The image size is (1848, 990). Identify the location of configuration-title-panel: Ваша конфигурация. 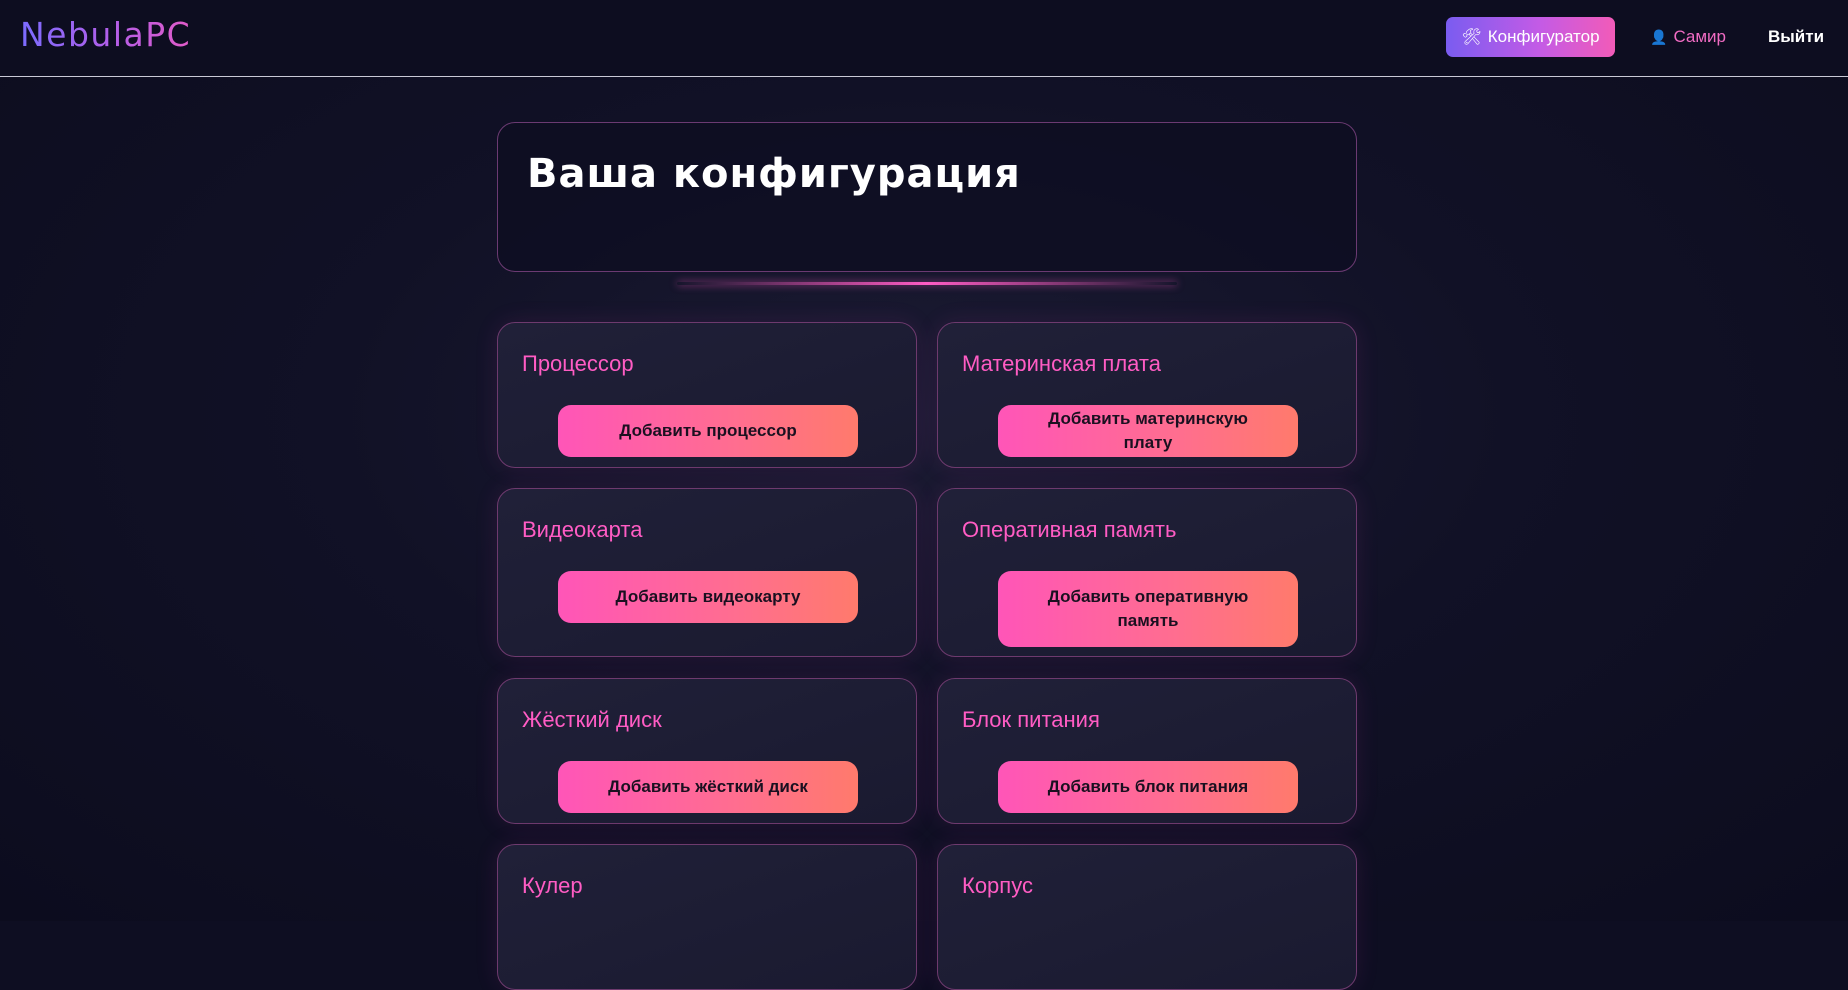
(927, 197).